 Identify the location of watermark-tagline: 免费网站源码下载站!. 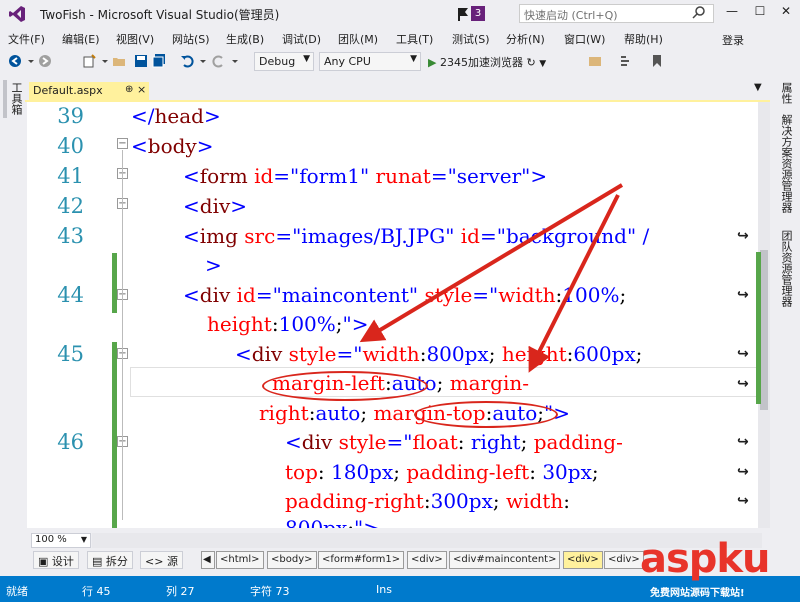
(697, 593).